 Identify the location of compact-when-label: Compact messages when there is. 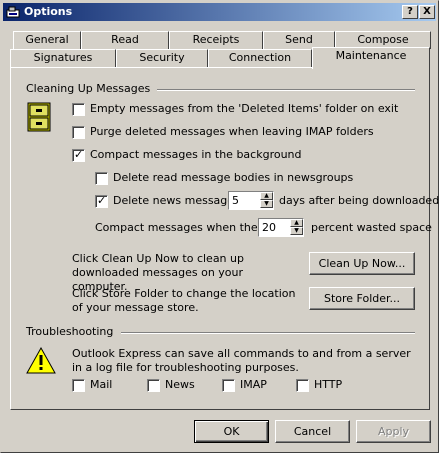
(188, 227).